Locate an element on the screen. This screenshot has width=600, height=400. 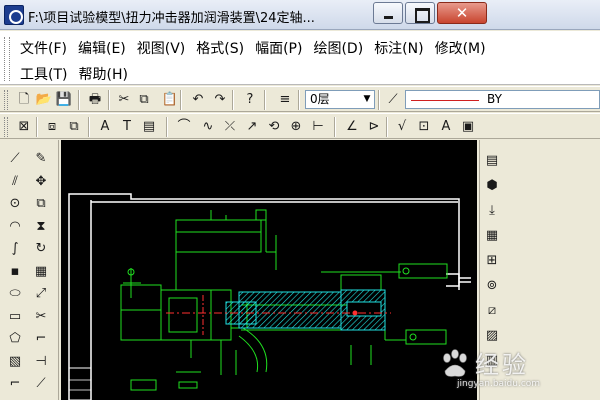
center-mark-icon: ⊕ is located at coordinates (296, 127).